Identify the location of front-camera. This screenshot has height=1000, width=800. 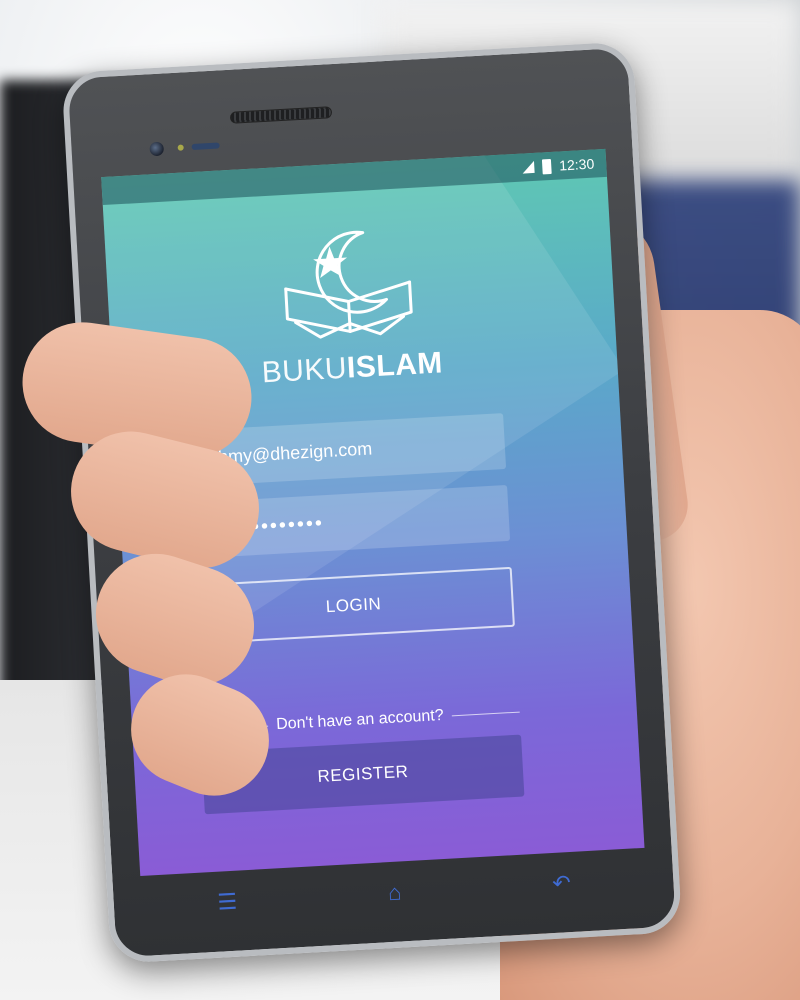
(157, 149).